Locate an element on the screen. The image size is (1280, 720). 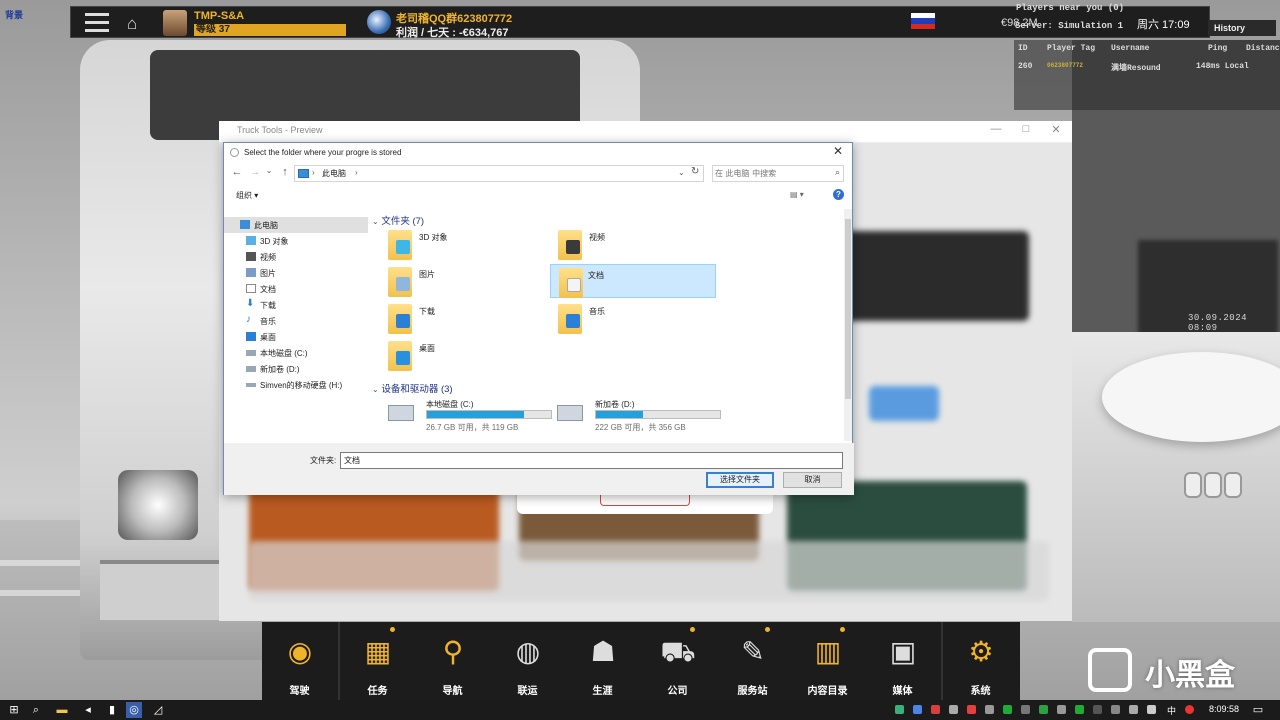
scrollbar-thumb is located at coordinates (848, 309).